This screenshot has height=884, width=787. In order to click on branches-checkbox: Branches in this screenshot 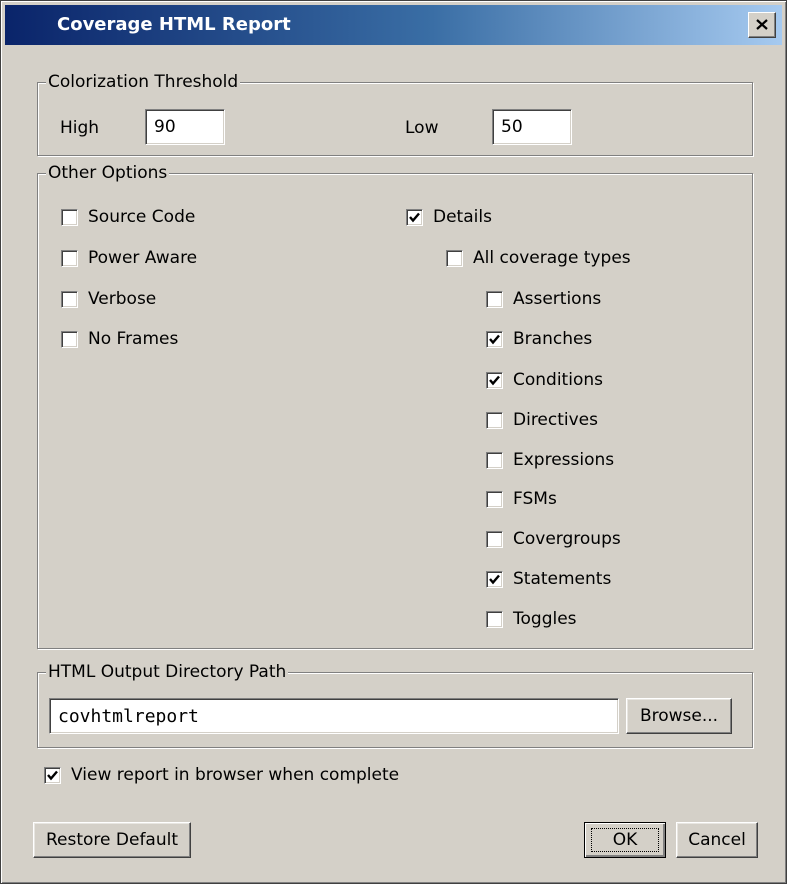, I will do `click(539, 339)`.